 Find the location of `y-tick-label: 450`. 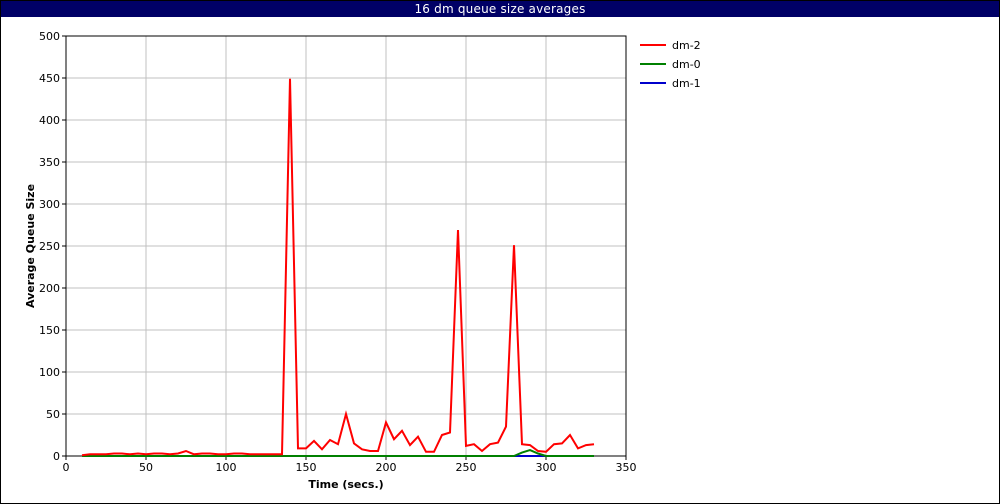

y-tick-label: 450 is located at coordinates (49, 78).